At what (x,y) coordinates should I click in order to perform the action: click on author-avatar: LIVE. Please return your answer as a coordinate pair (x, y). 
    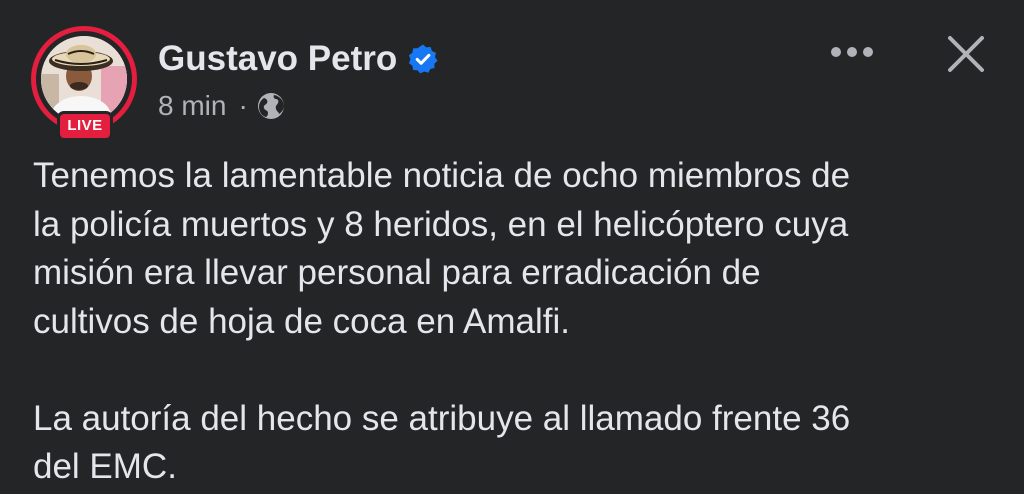
    Looking at the image, I should click on (84, 83).